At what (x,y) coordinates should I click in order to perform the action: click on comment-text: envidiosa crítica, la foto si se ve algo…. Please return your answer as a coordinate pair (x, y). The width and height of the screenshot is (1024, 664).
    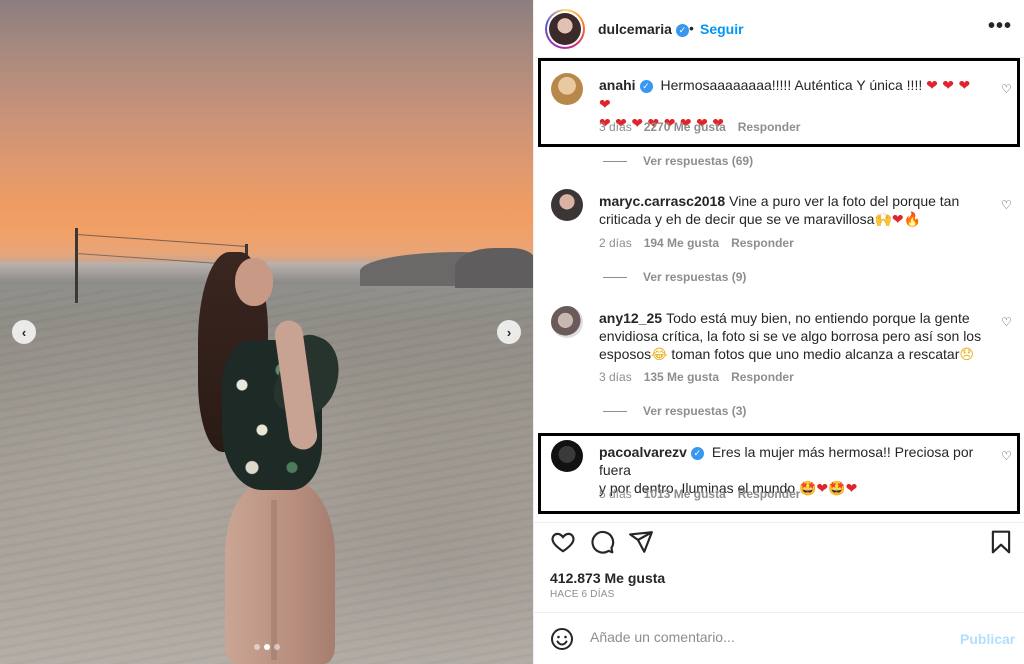
    Looking at the image, I should click on (790, 336).